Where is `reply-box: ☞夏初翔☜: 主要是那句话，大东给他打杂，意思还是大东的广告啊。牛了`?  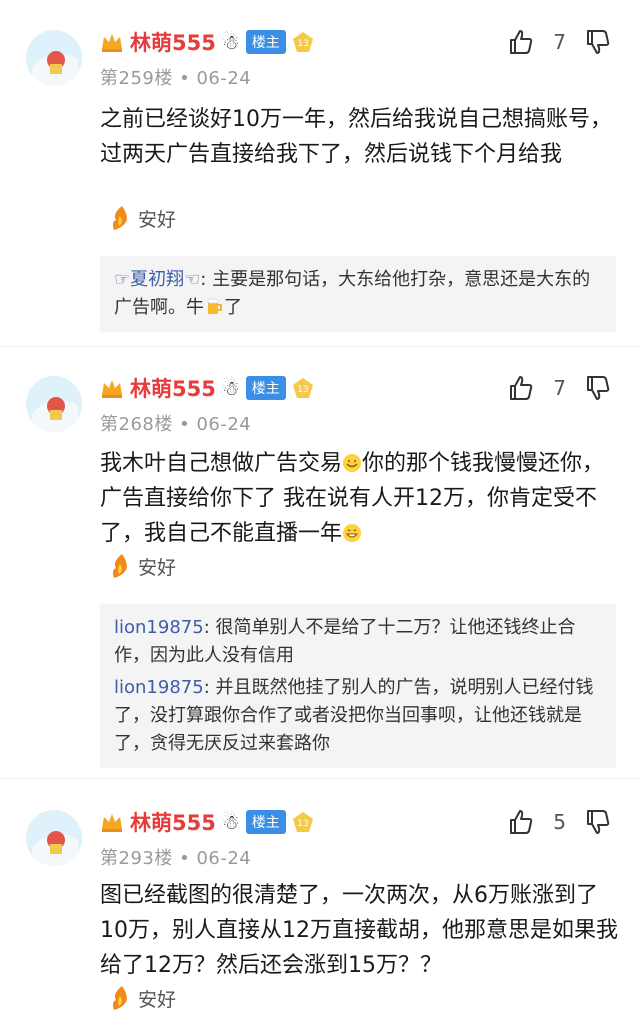
reply-box: ☞夏初翔☜: 主要是那句话，大东给他打杂，意思还是大东的广告啊。牛了 is located at coordinates (358, 294).